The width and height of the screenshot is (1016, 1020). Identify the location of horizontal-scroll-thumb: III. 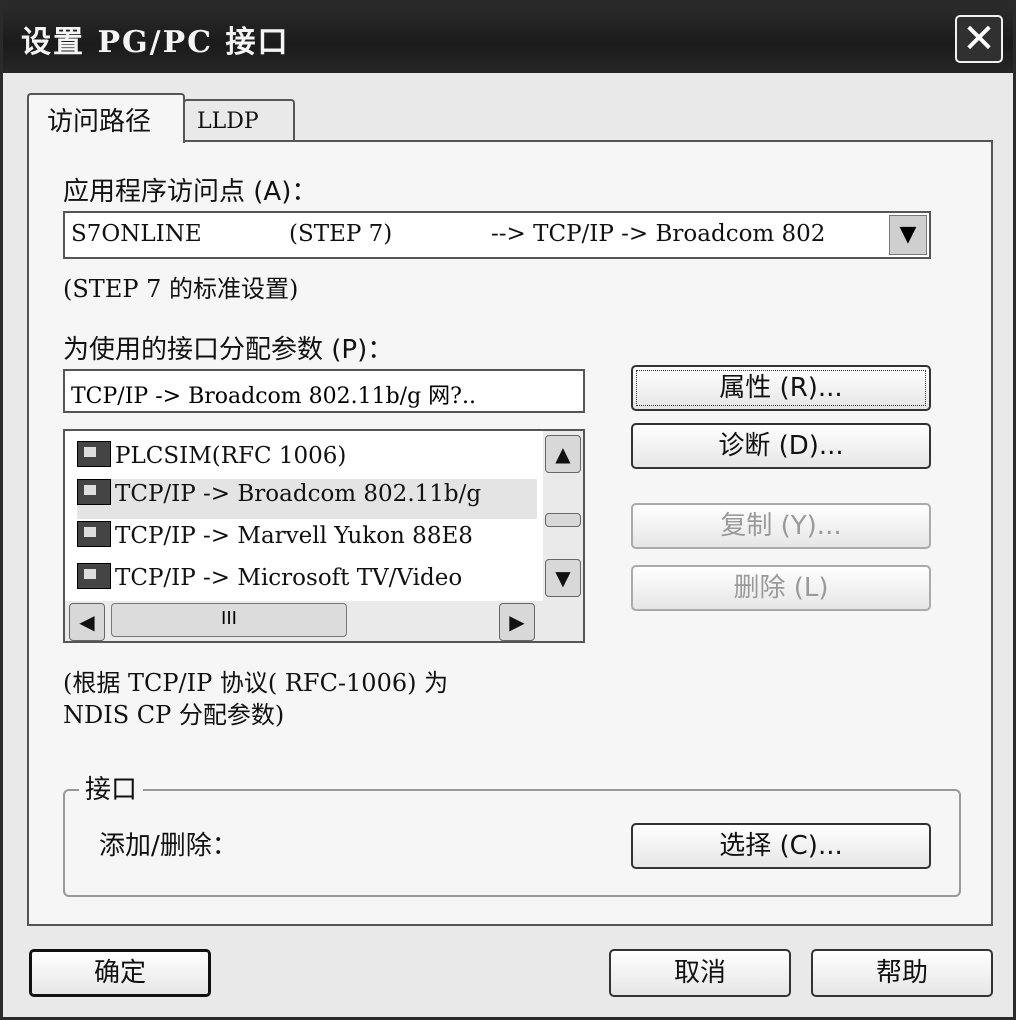
(229, 620).